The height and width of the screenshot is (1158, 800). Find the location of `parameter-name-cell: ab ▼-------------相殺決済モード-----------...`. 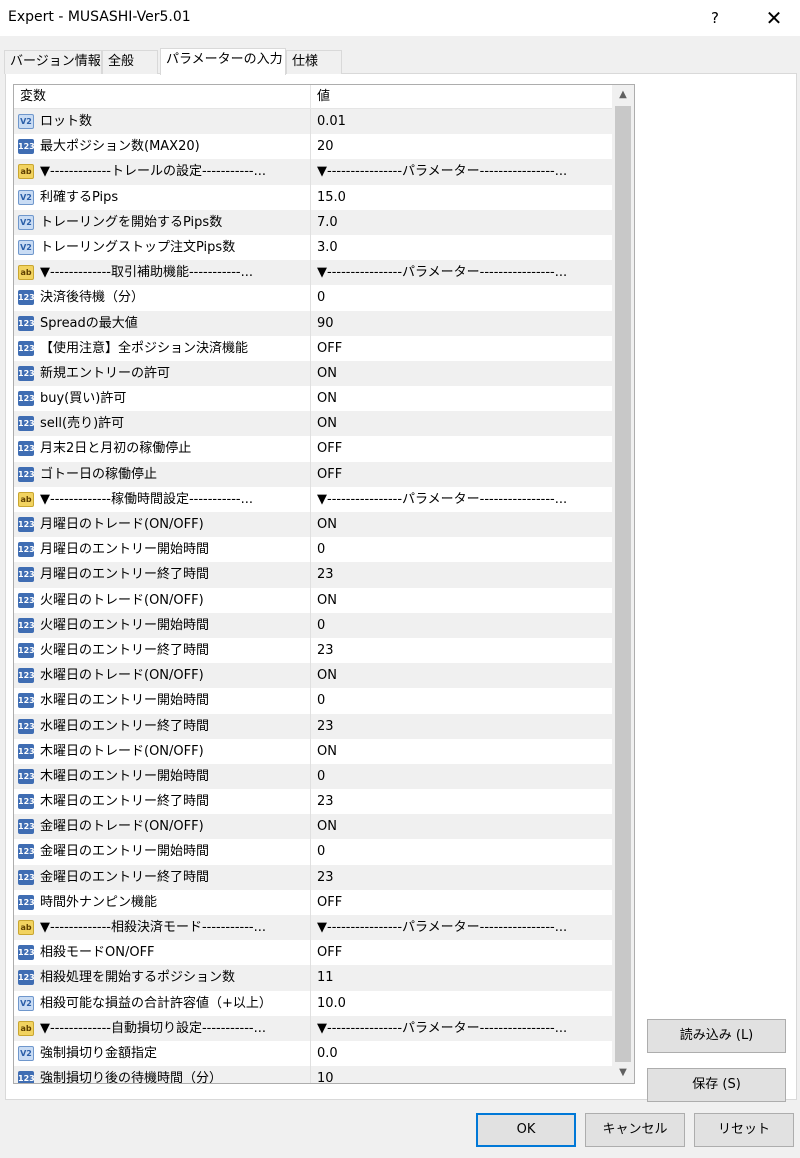

parameter-name-cell: ab ▼-------------相殺決済モード-----------... is located at coordinates (162, 928).